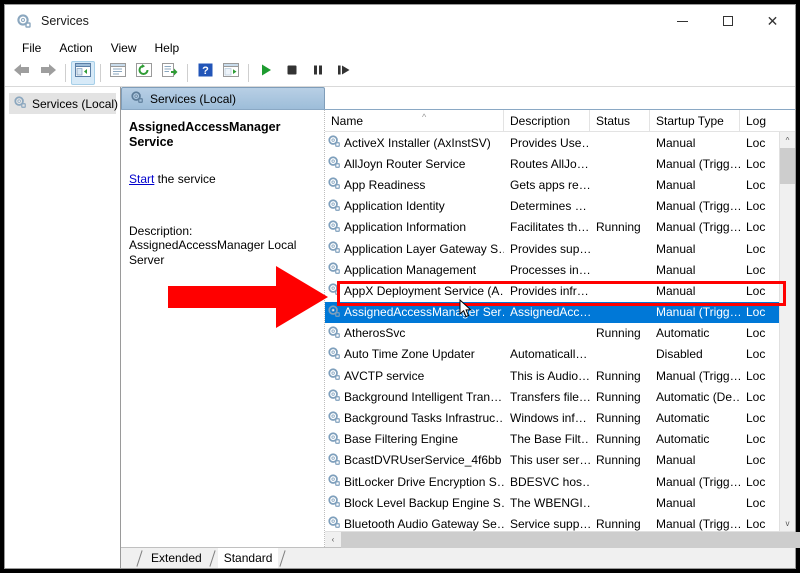 This screenshot has height=573, width=800. What do you see at coordinates (414, 121) in the screenshot?
I see `column-header-name: Name ^` at bounding box center [414, 121].